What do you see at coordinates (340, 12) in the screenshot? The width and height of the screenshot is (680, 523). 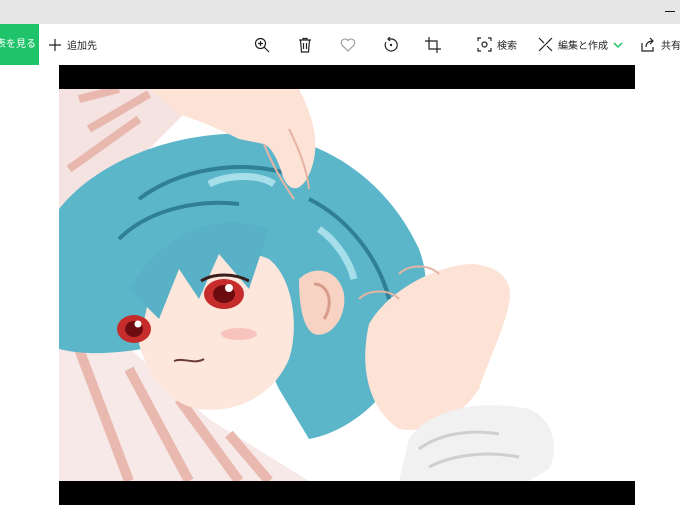 I see `window-titlebar` at bounding box center [340, 12].